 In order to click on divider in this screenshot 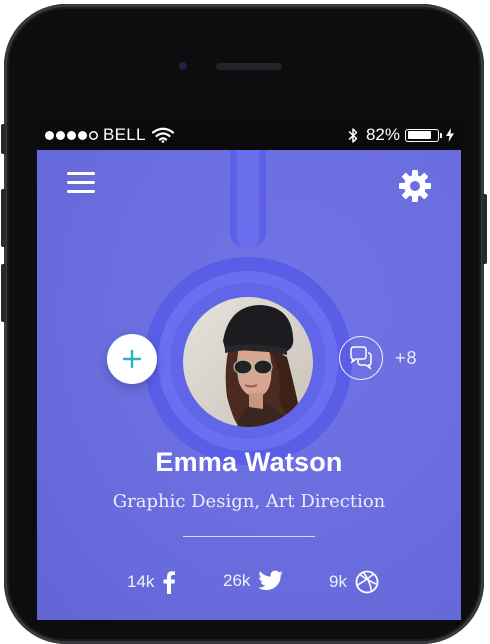, I will do `click(249, 536)`.